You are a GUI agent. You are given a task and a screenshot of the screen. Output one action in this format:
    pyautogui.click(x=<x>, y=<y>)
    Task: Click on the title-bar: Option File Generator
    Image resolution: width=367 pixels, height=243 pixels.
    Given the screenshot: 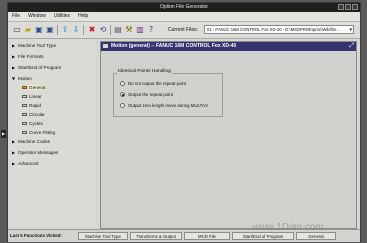 What is the action you would take?
    pyautogui.click(x=184, y=7)
    